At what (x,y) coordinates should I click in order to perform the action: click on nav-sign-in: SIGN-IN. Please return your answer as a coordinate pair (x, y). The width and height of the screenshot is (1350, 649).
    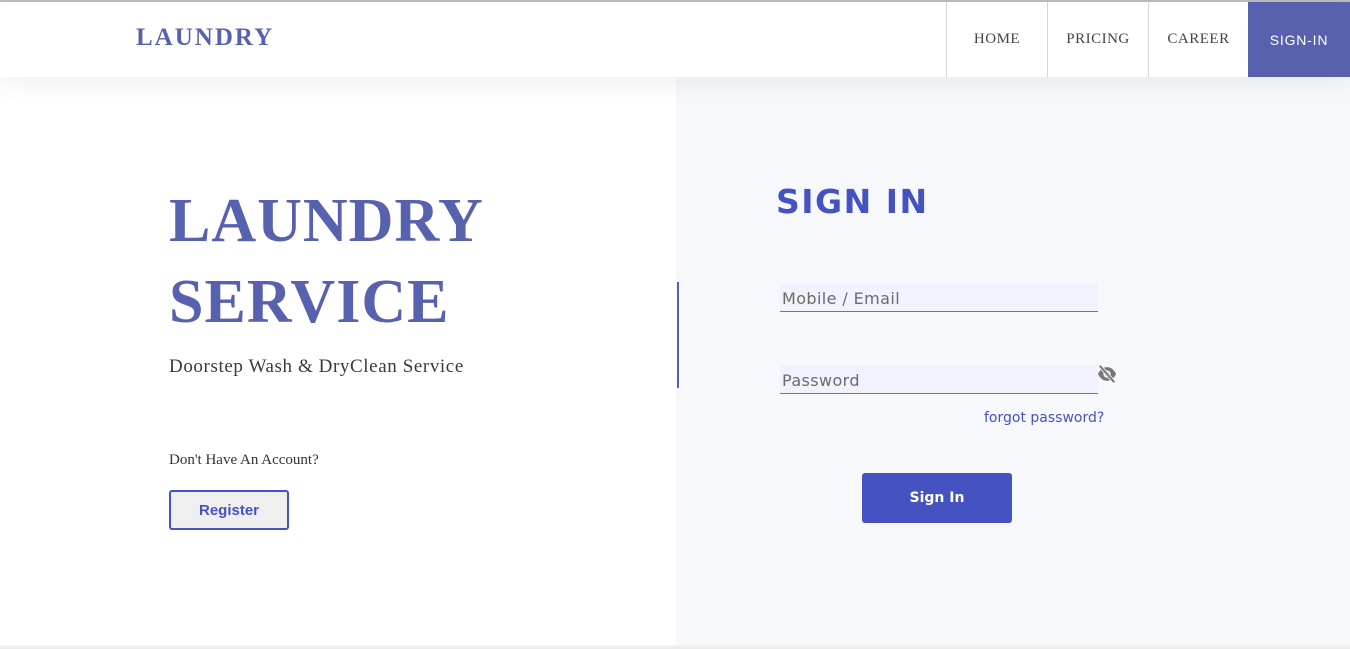
    Looking at the image, I should click on (1299, 39).